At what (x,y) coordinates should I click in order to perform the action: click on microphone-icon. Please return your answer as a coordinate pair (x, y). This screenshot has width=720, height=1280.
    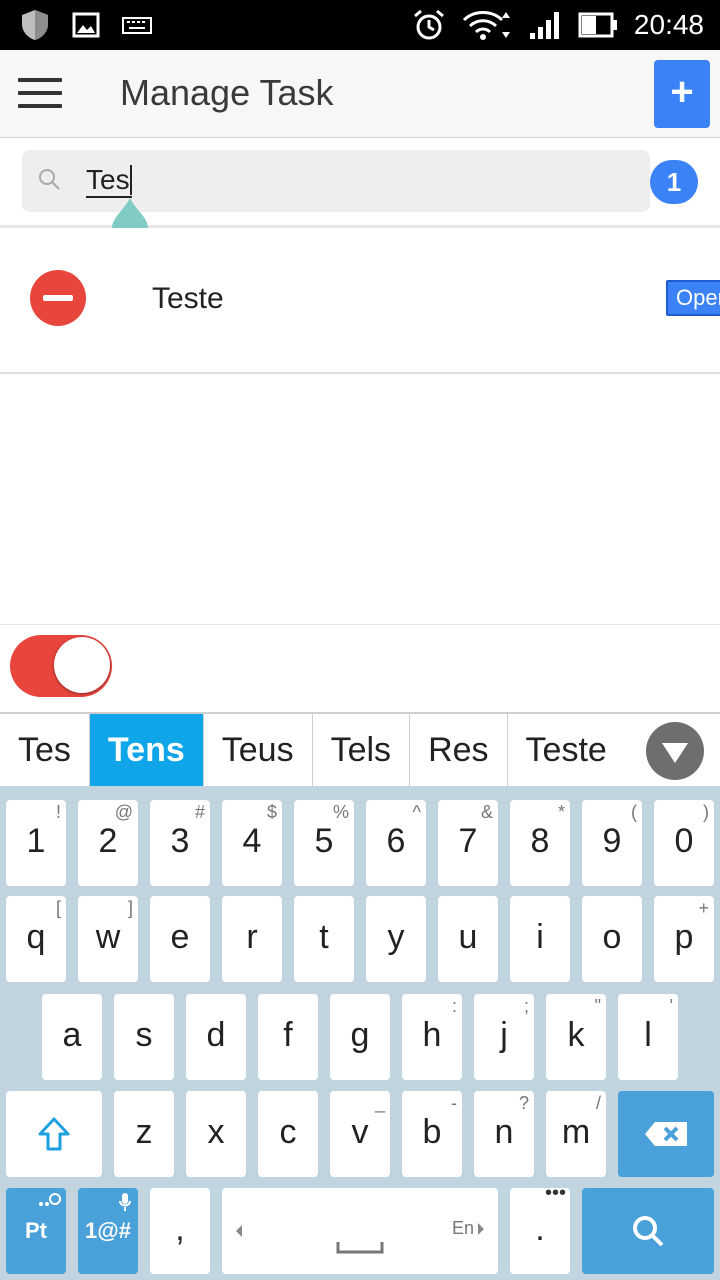
    Looking at the image, I should click on (125, 1202).